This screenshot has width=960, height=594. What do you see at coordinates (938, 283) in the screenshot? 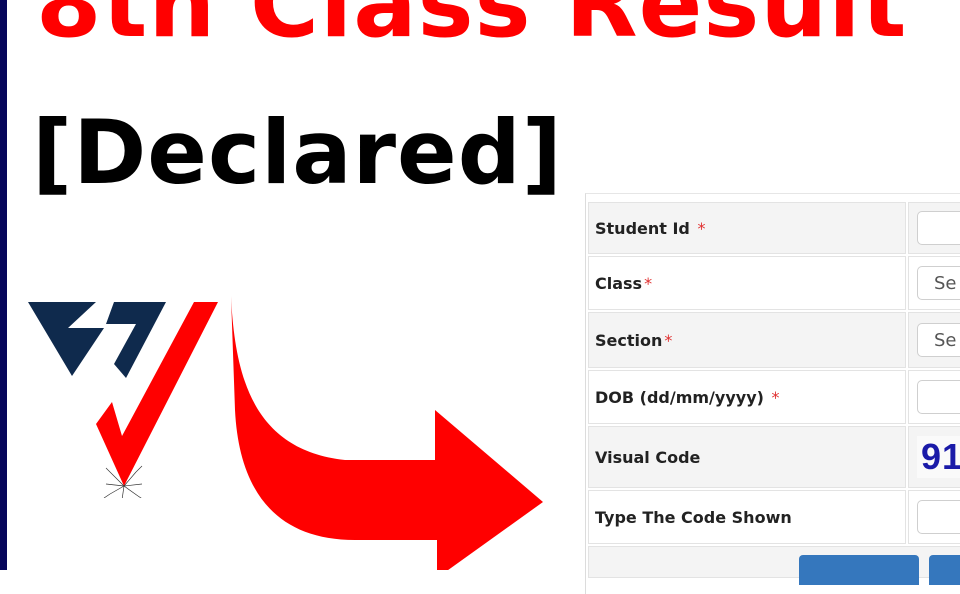
I see `class-select: Se` at bounding box center [938, 283].